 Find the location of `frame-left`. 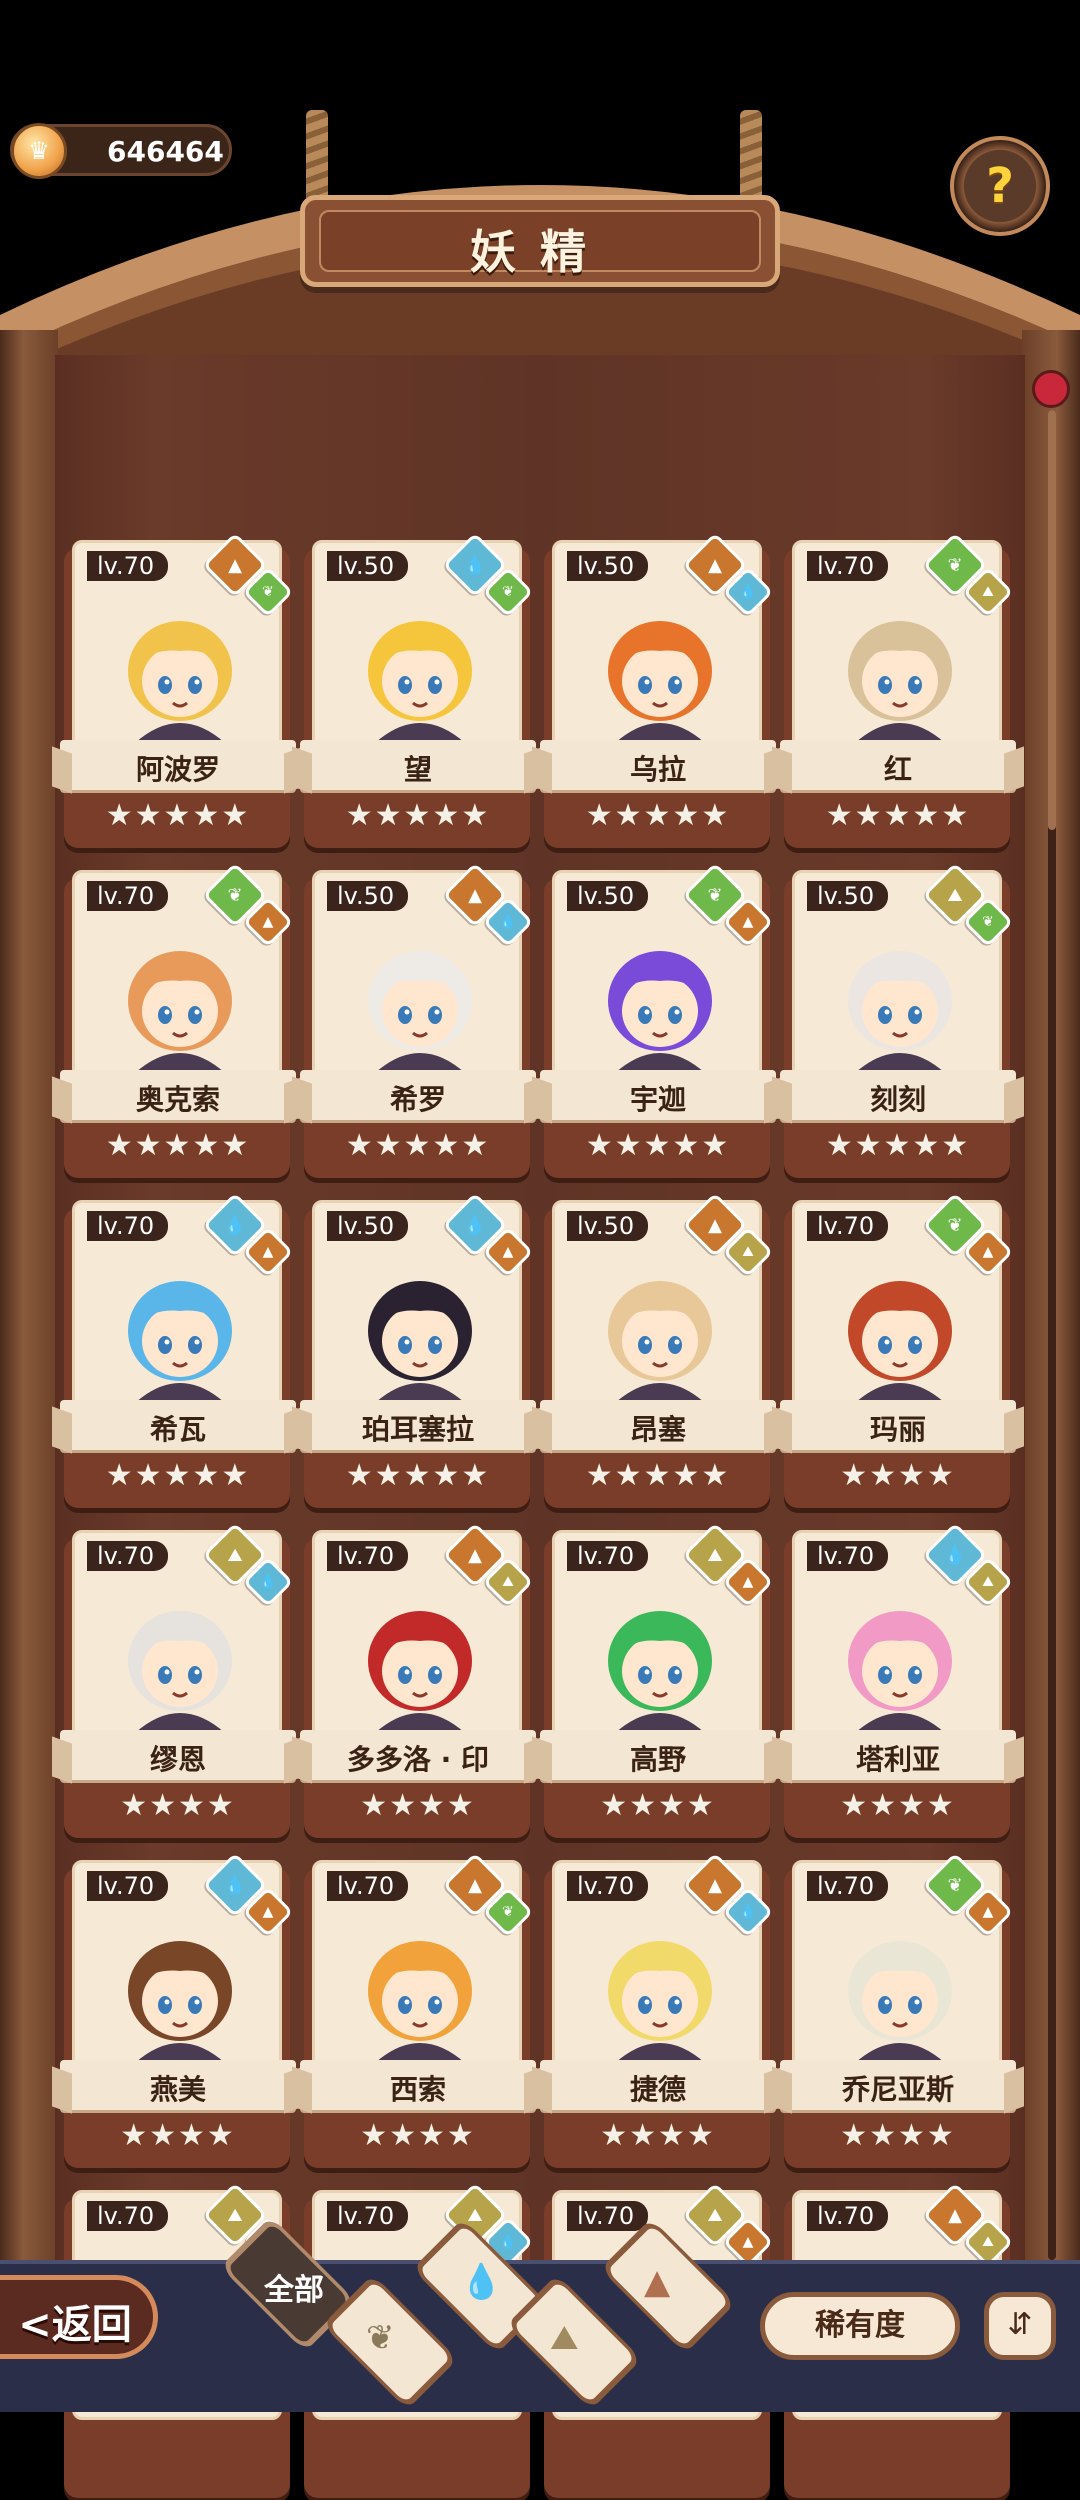

frame-left is located at coordinates (29, 1310).